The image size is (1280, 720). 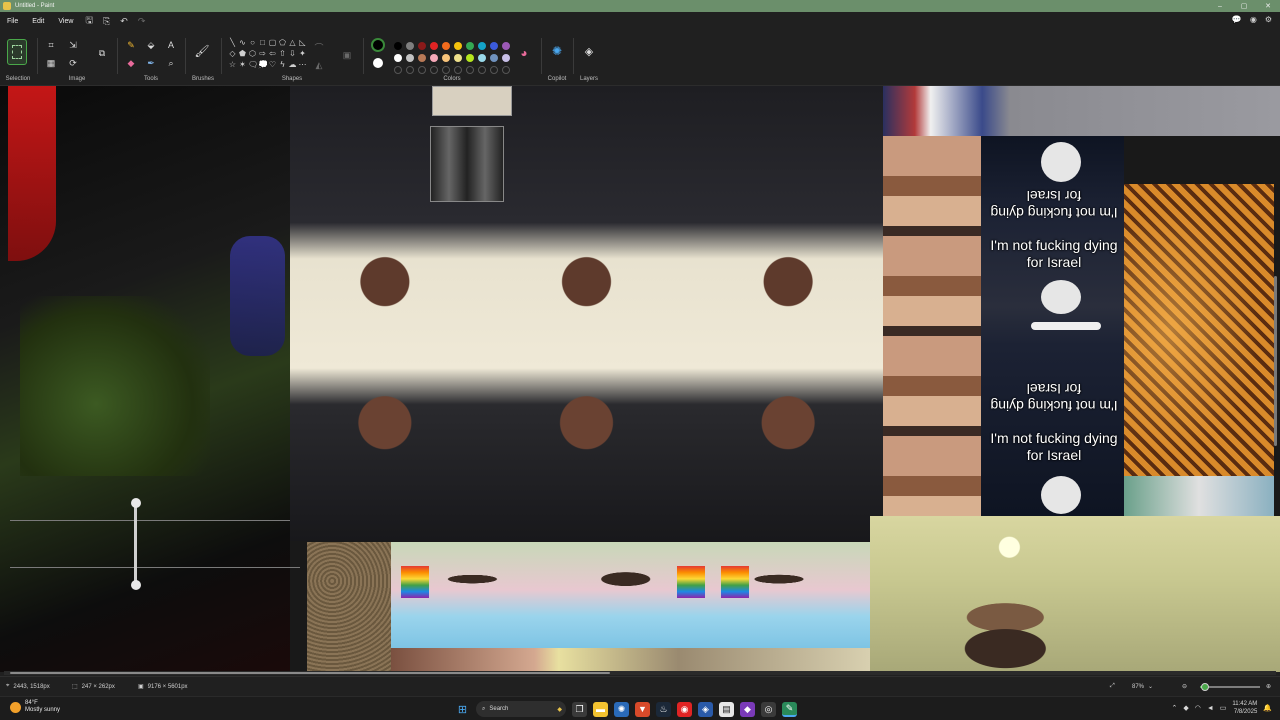 What do you see at coordinates (171, 63) in the screenshot?
I see `magnifier-icon: ⌕` at bounding box center [171, 63].